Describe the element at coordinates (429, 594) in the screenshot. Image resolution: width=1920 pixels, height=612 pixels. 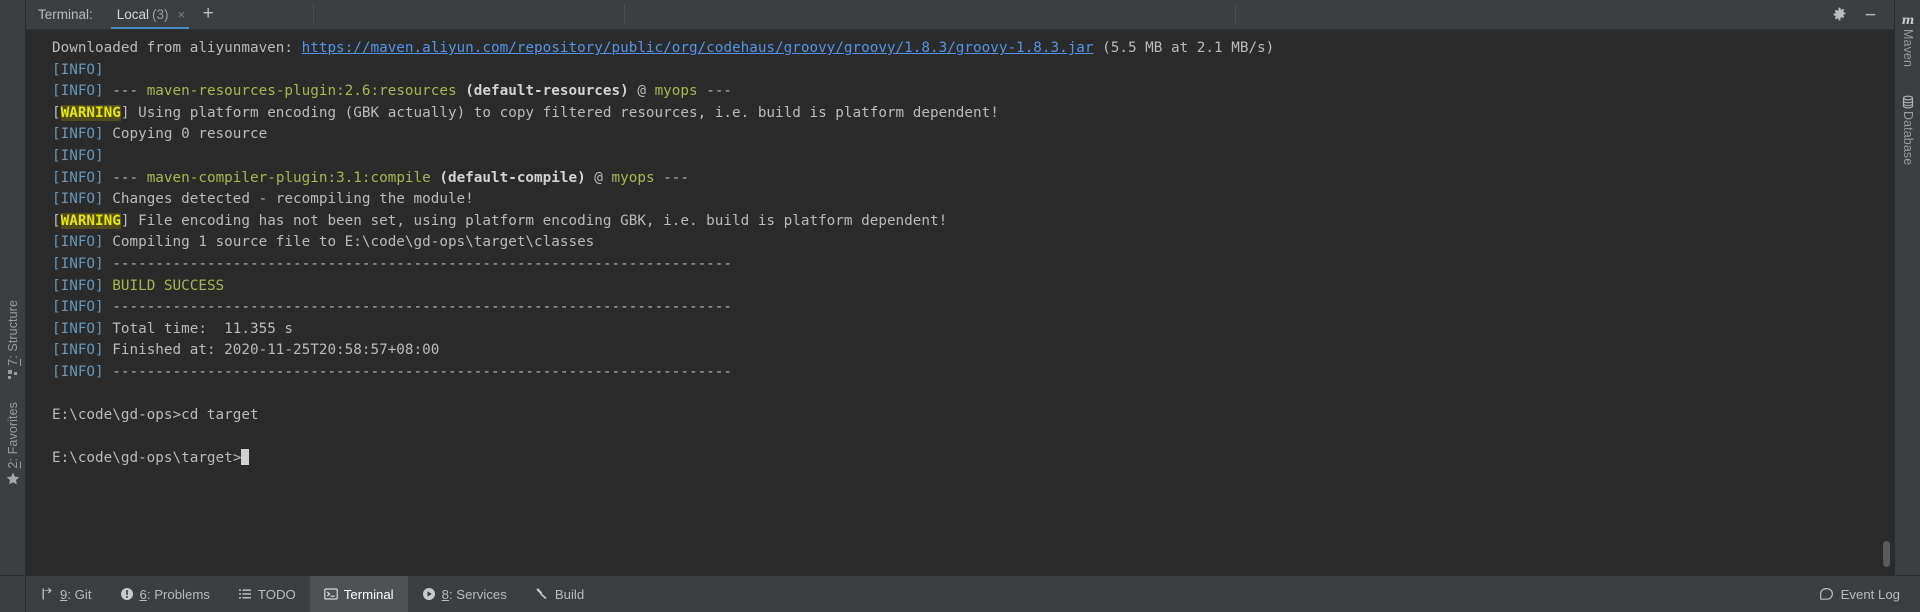
I see `services-play-icon` at that location.